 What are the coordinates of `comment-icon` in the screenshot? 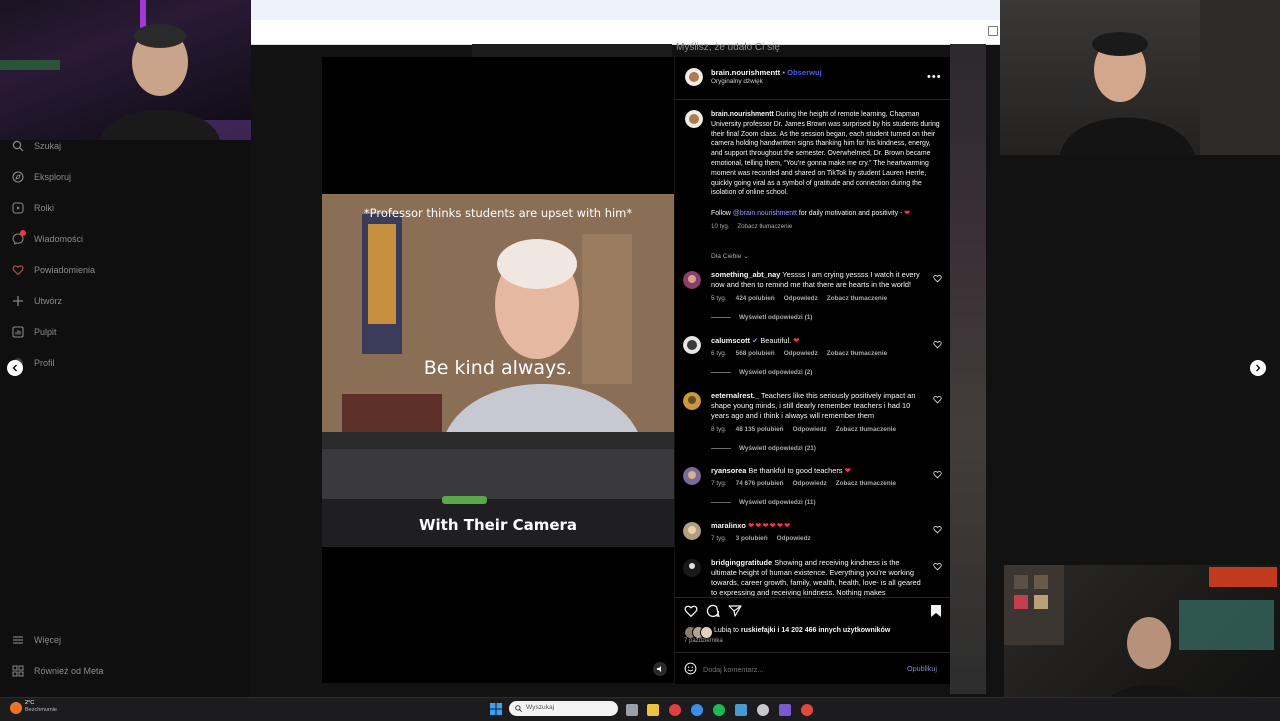 It's located at (713, 611).